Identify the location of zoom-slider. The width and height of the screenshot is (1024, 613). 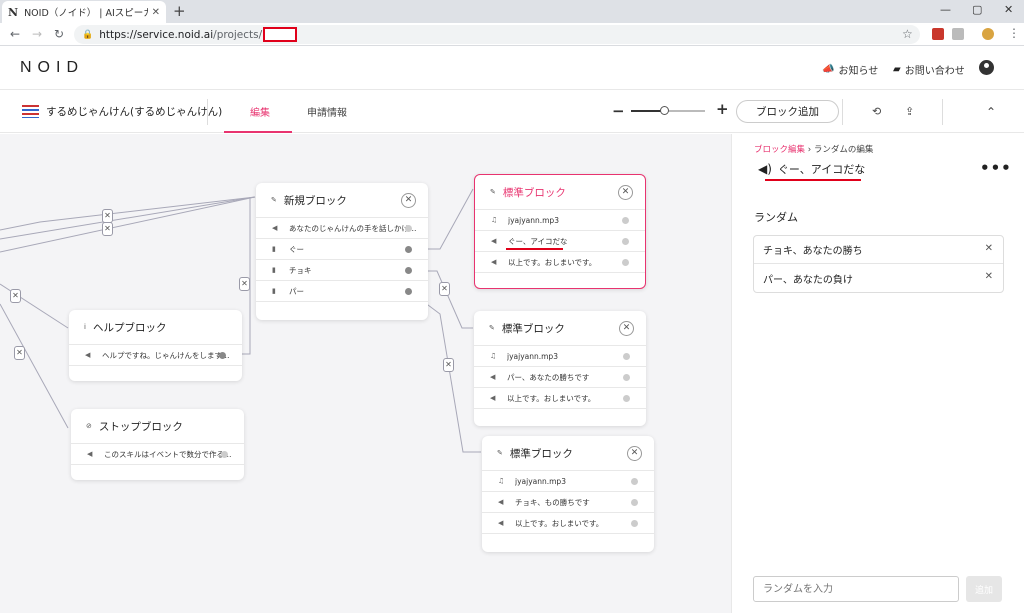
(668, 110).